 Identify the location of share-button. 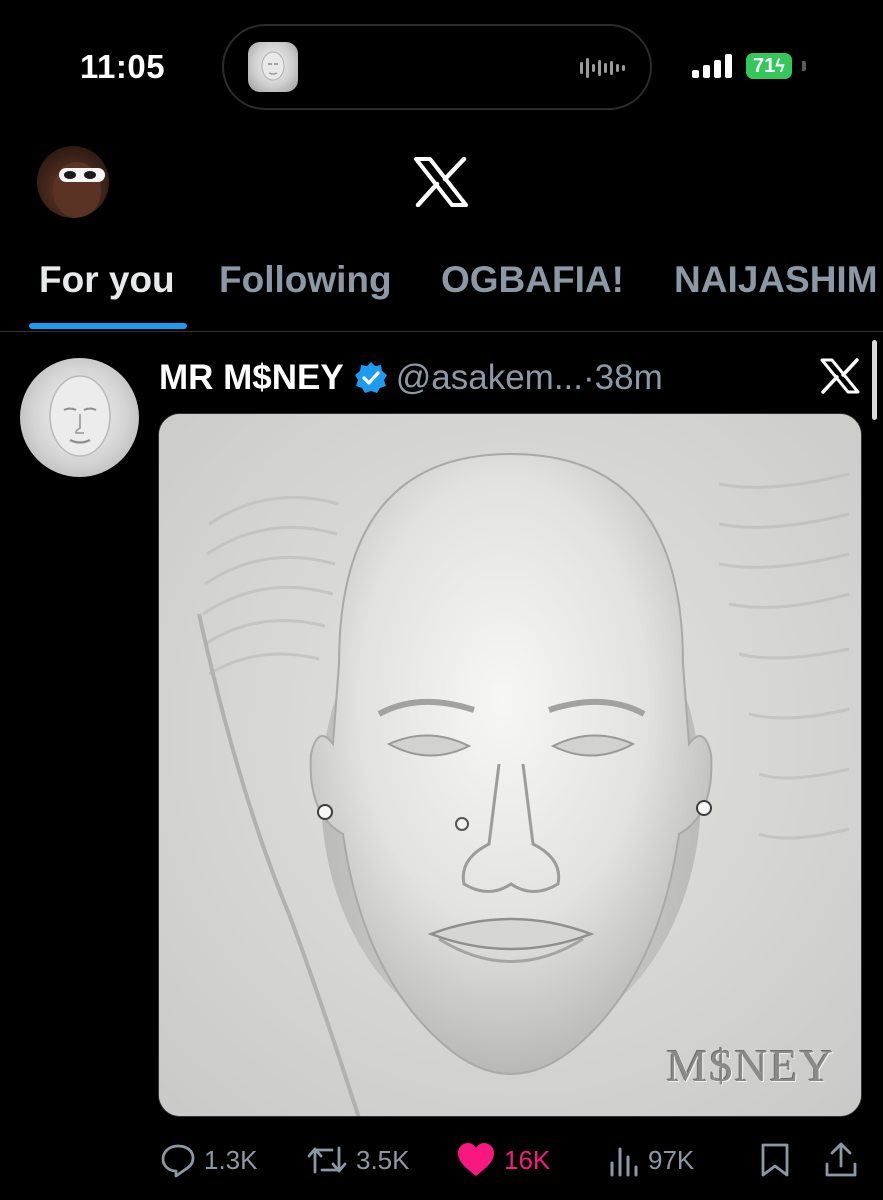
(841, 1160).